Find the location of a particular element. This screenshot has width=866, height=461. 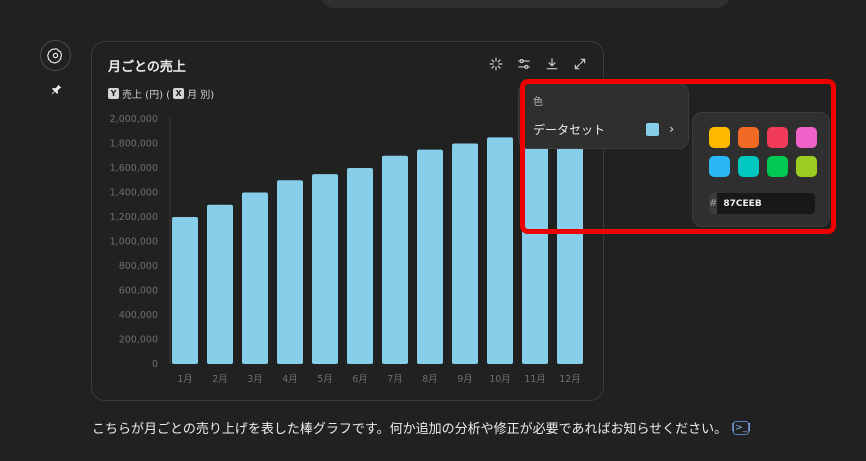

y-tick-label: 2,000,000 is located at coordinates (134, 119).